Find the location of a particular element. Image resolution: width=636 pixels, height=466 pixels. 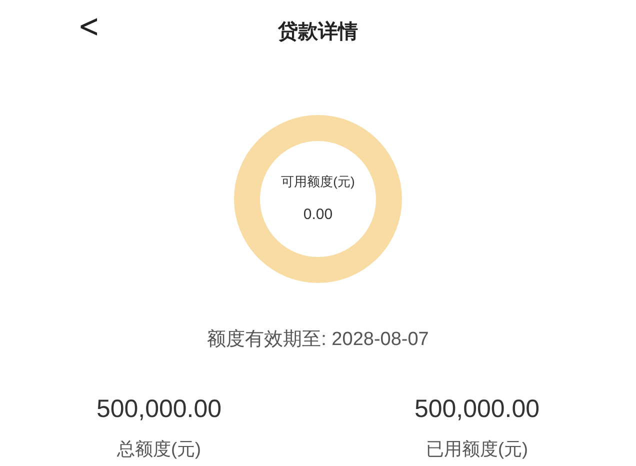

available-value: 0.00 is located at coordinates (318, 214).